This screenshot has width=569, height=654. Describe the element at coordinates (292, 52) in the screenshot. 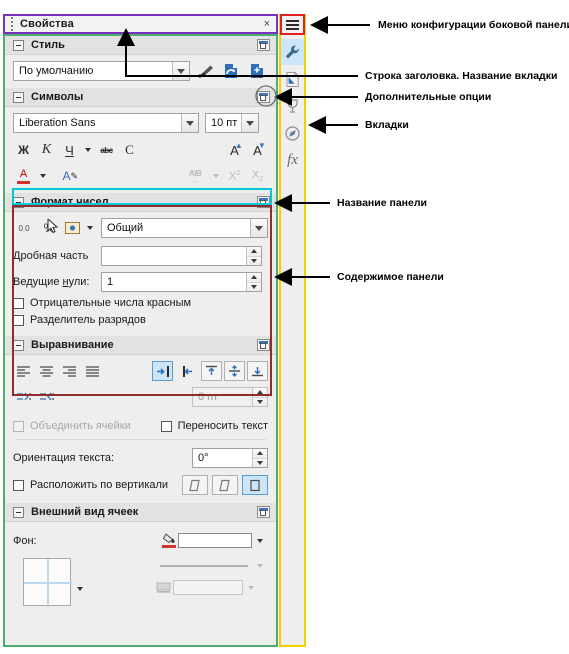

I see `sidebar-item-properties` at that location.